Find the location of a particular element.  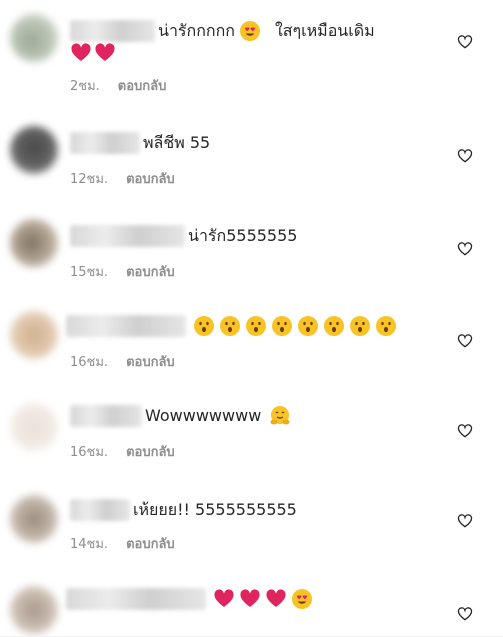

comment-meta: 14ชม. ตอบกลับ is located at coordinates (122, 543).